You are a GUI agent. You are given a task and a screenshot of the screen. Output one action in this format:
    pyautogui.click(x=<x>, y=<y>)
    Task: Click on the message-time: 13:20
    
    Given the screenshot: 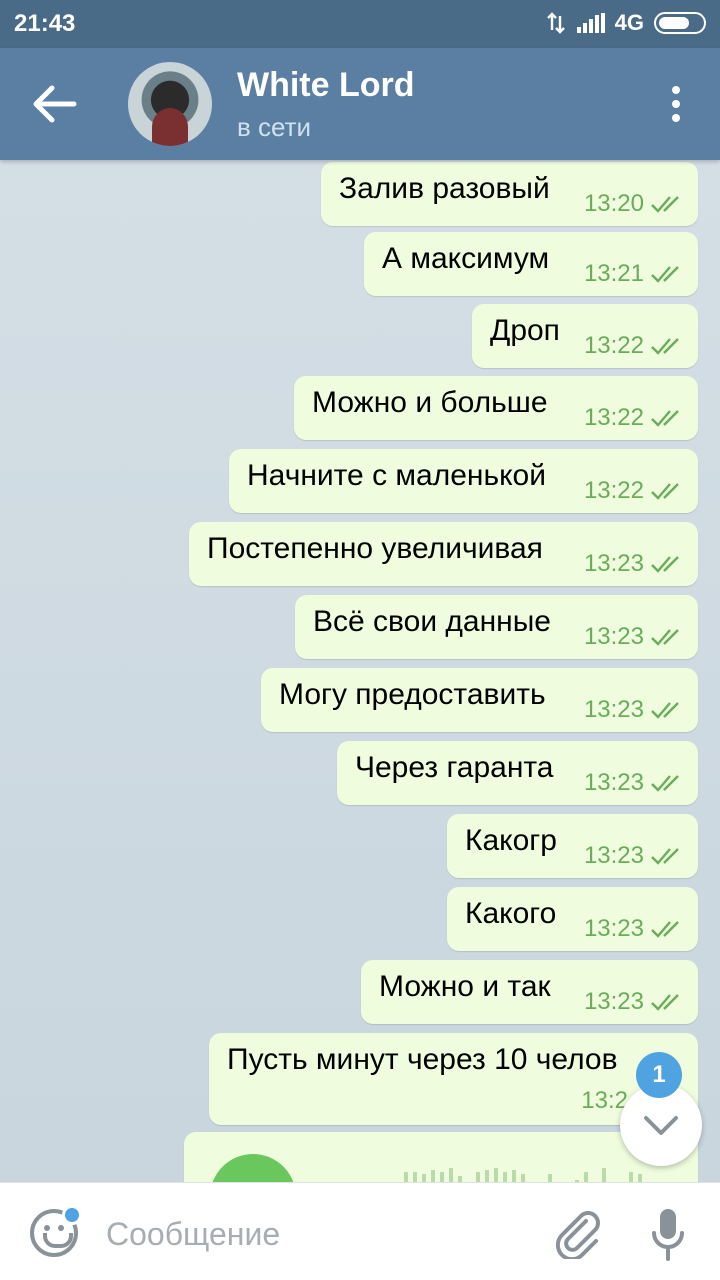 What is the action you would take?
    pyautogui.click(x=613, y=203)
    